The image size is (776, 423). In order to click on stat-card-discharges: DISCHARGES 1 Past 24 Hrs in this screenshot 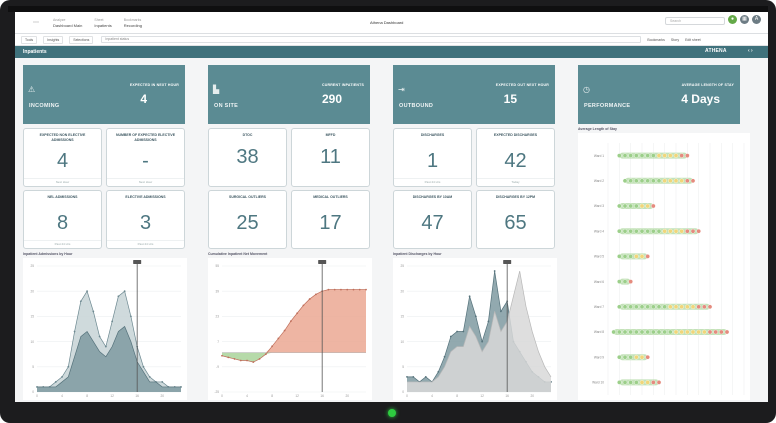, I will do `click(432, 157)`.